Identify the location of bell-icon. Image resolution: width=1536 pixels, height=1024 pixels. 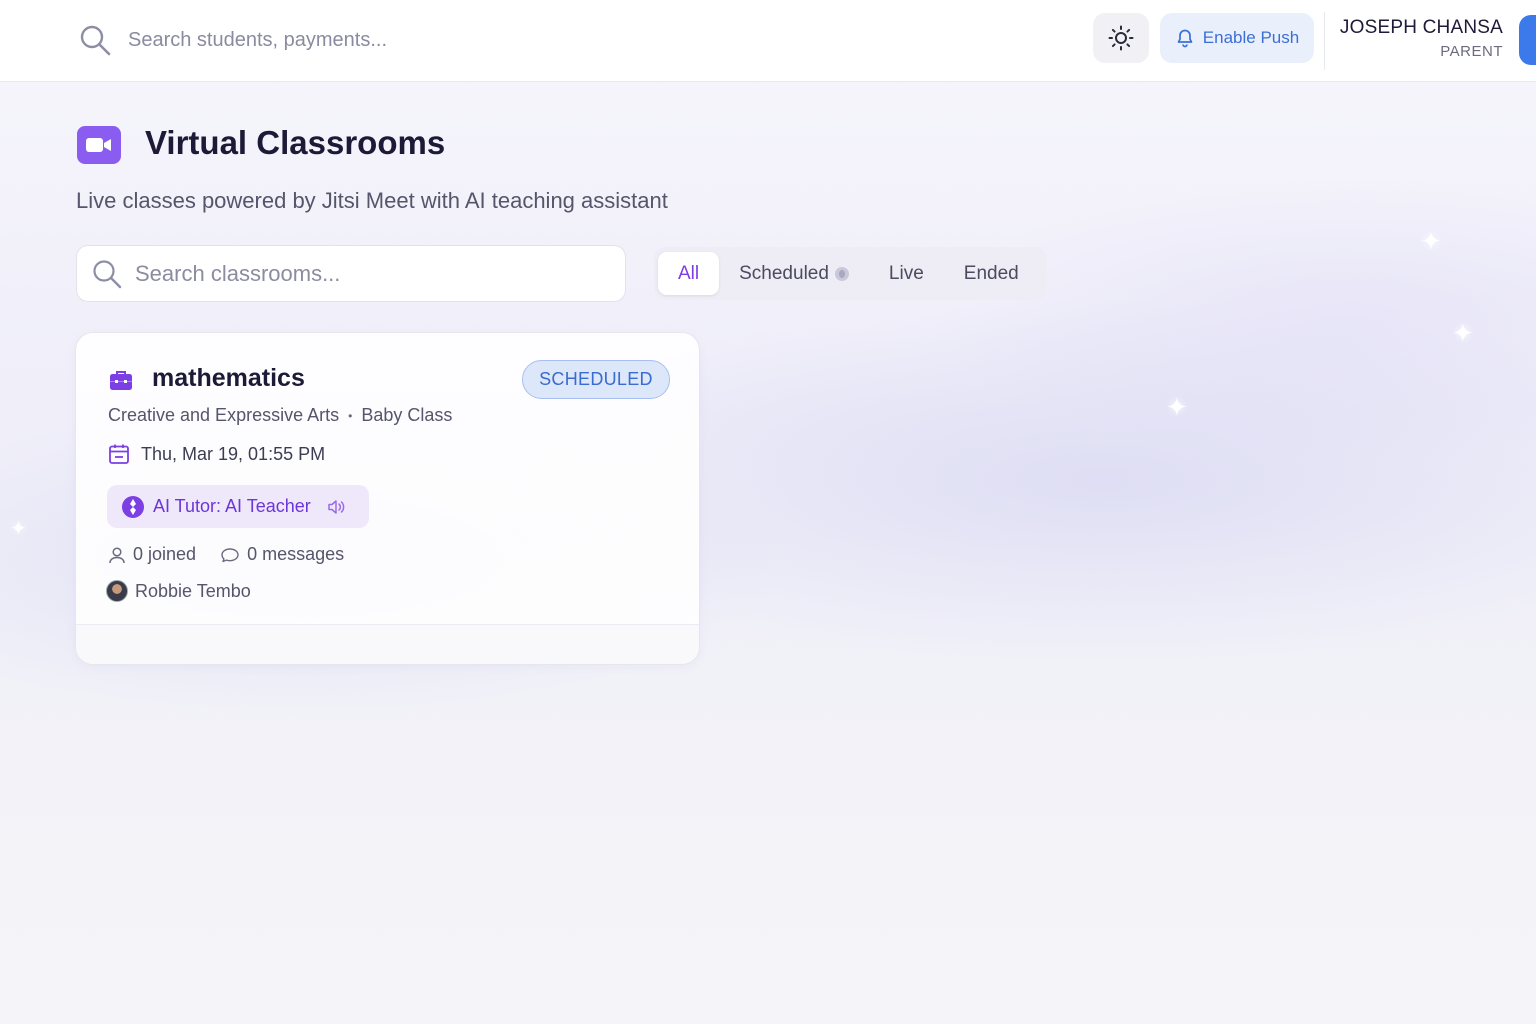
(1185, 38).